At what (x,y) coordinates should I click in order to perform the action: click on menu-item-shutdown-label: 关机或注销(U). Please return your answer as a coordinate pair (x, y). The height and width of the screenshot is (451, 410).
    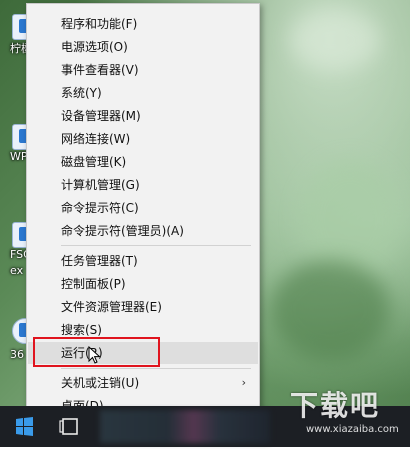
    Looking at the image, I should click on (100, 383).